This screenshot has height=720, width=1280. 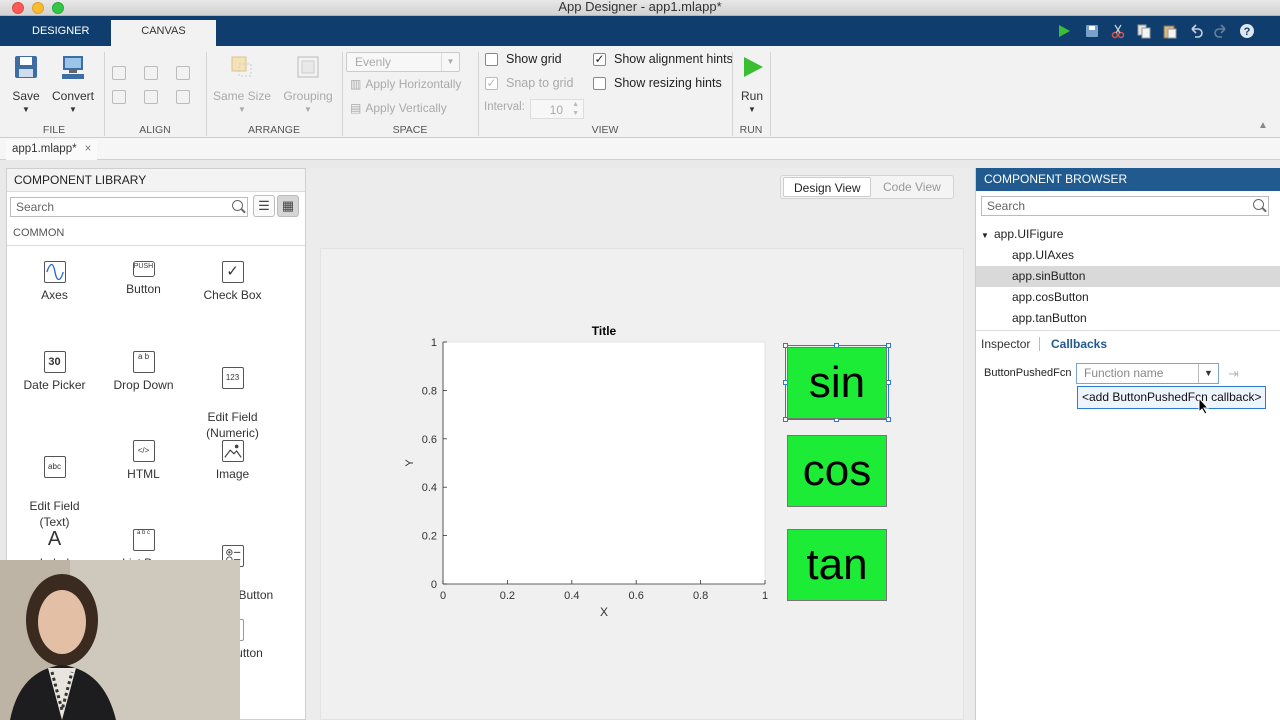 I want to click on library-search-input: Search, so click(x=129, y=207).